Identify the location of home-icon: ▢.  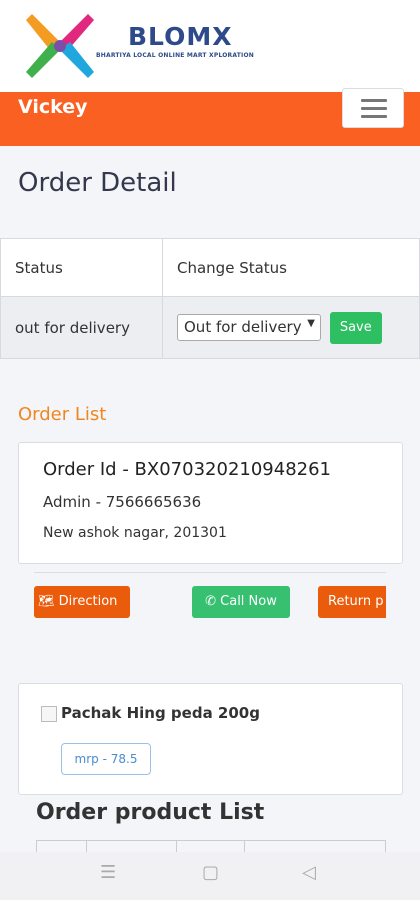
(210, 872).